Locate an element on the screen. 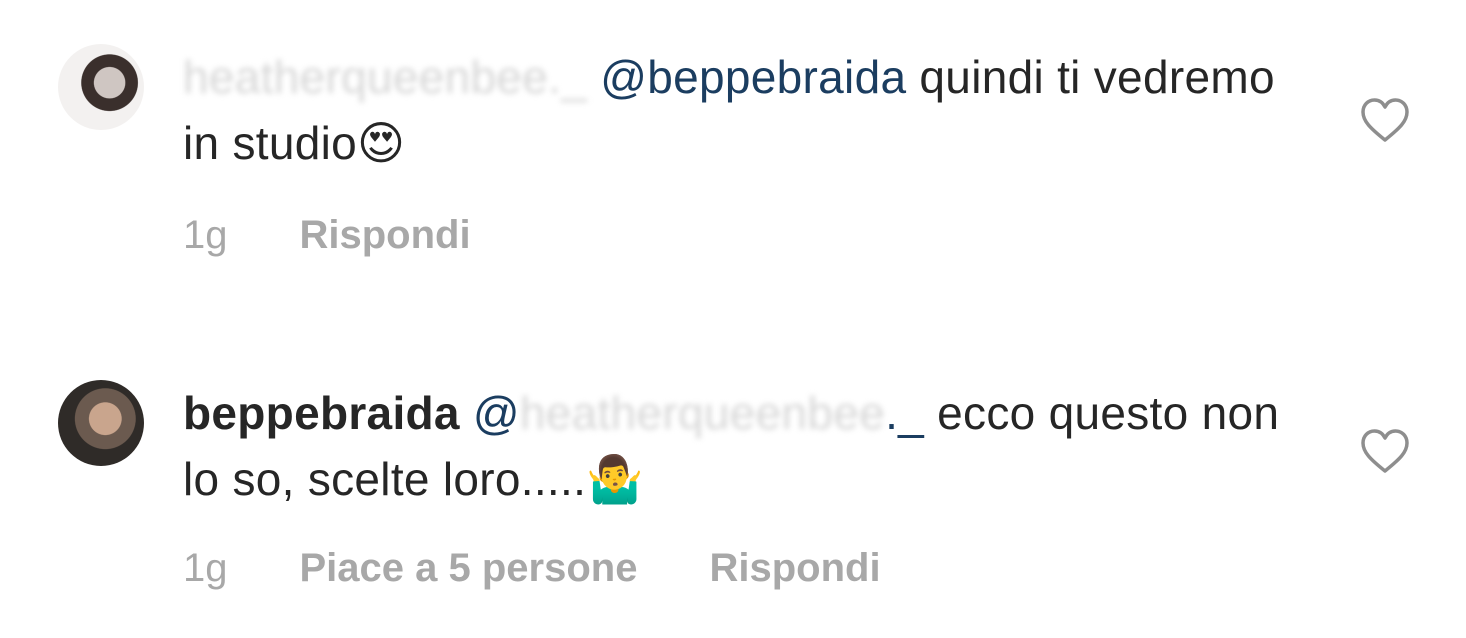 The height and width of the screenshot is (638, 1466). comment-meta: 1g Piace a 5 persone Rispondi is located at coordinates (532, 568).